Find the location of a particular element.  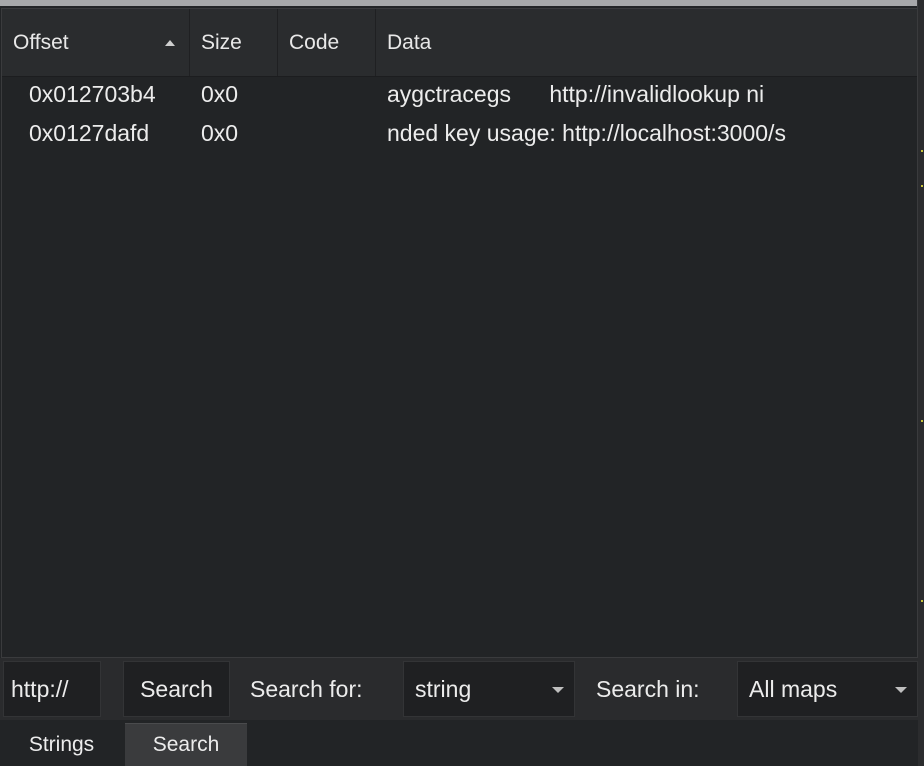

search-in-label: Search in: is located at coordinates (648, 688).